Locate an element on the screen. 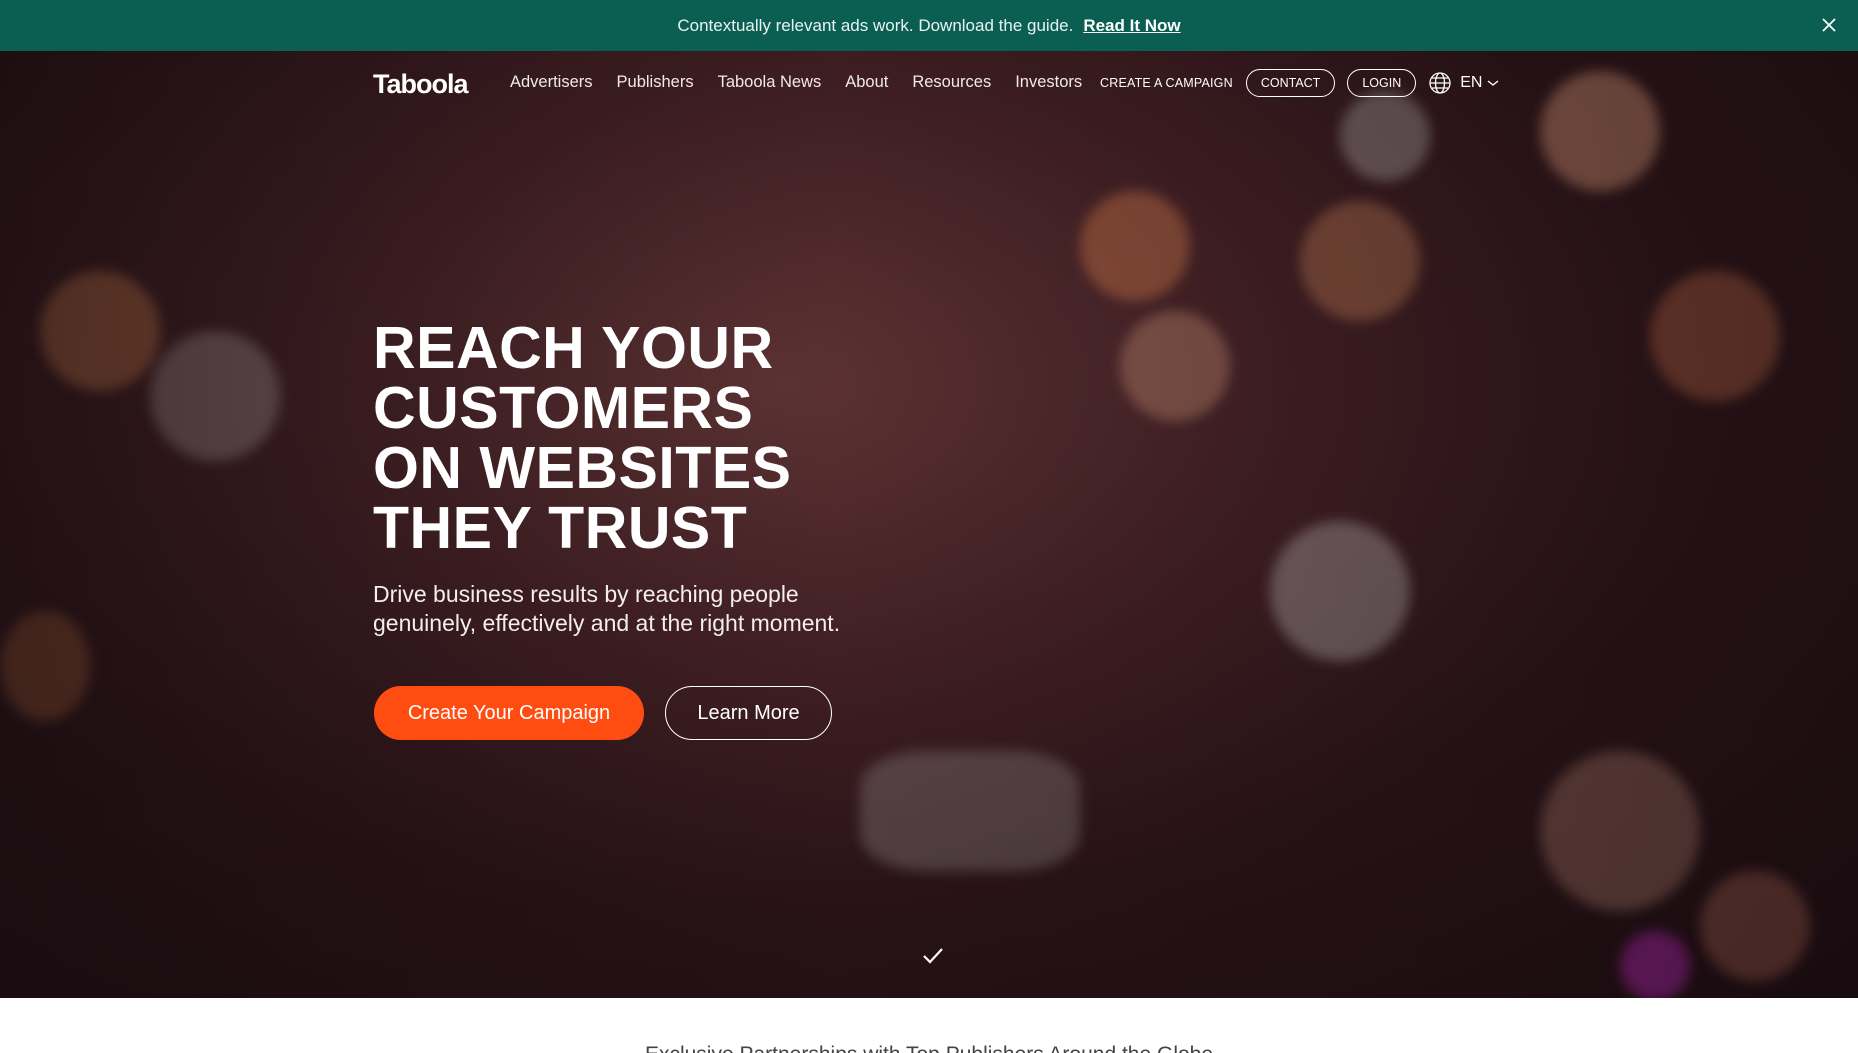 Image resolution: width=1858 pixels, height=1053 pixels. nav-link-investors: Investors is located at coordinates (1048, 82).